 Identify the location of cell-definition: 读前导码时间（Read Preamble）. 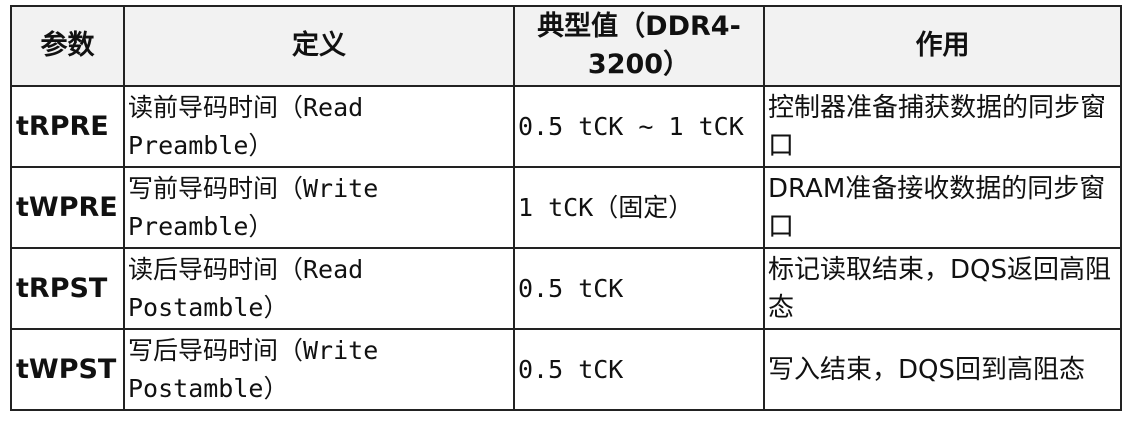
(319, 126).